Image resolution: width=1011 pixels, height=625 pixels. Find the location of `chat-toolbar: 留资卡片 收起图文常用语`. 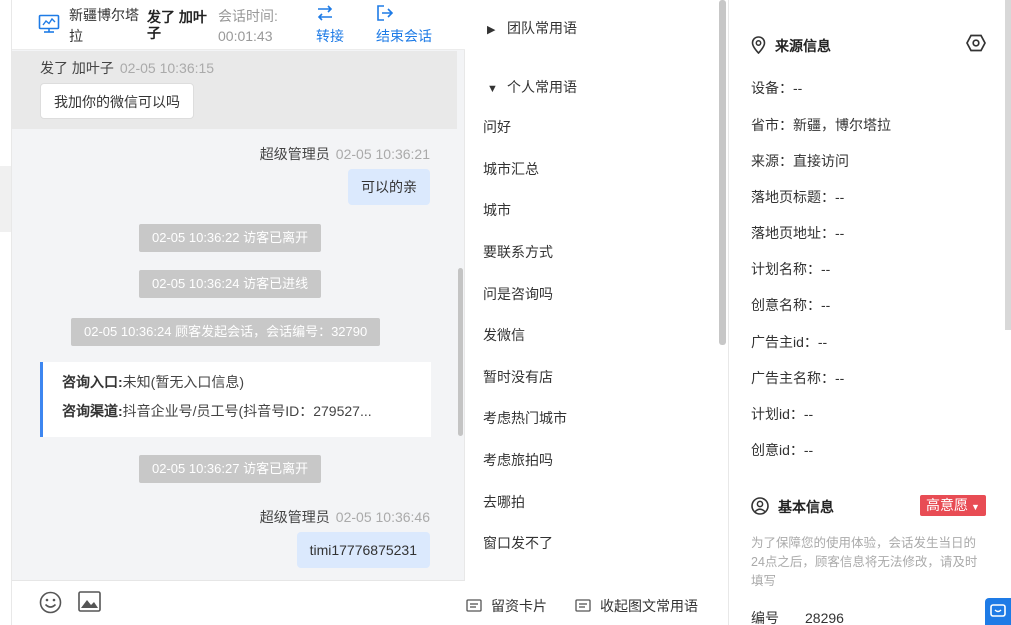

chat-toolbar: 留资卡片 收起图文常用语 is located at coordinates (355, 602).